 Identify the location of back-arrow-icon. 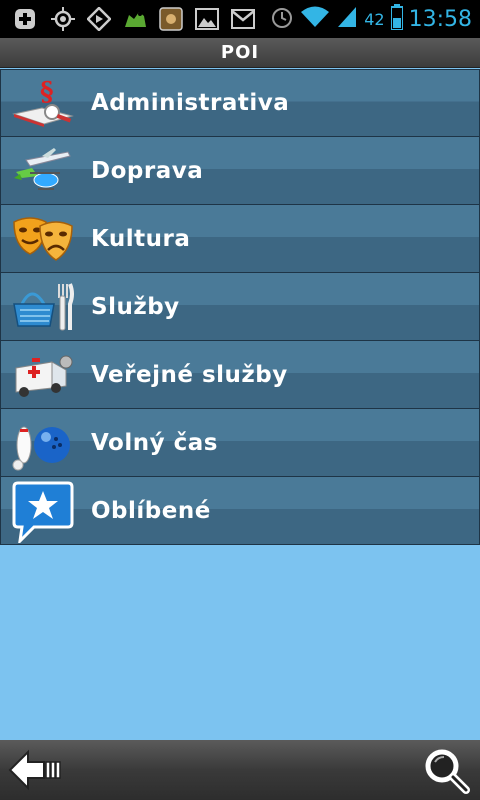
(36, 772).